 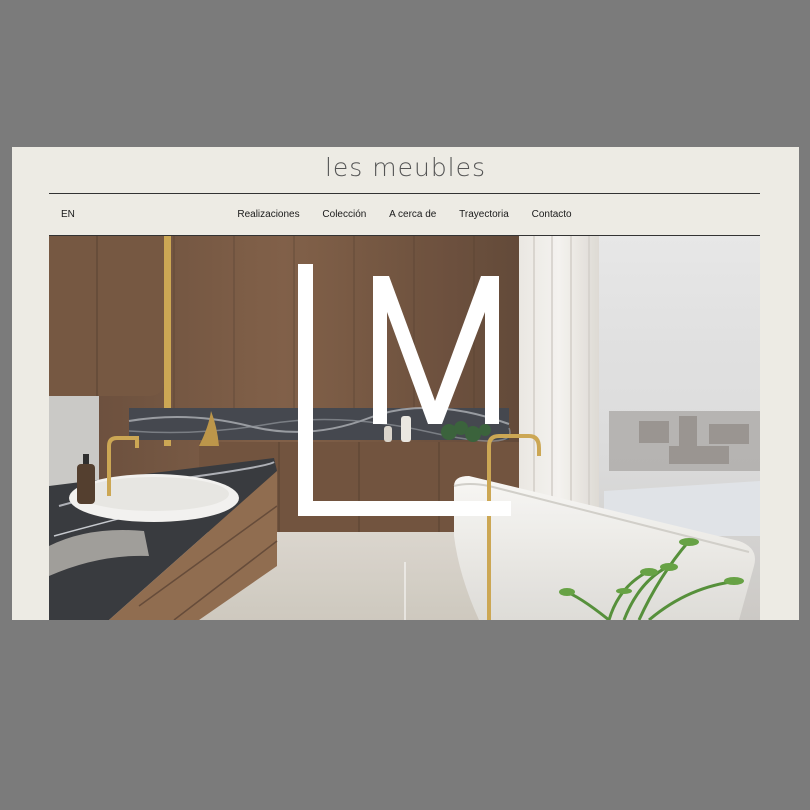 What do you see at coordinates (268, 214) in the screenshot?
I see `nav-item-realizaciones: Realizaciones` at bounding box center [268, 214].